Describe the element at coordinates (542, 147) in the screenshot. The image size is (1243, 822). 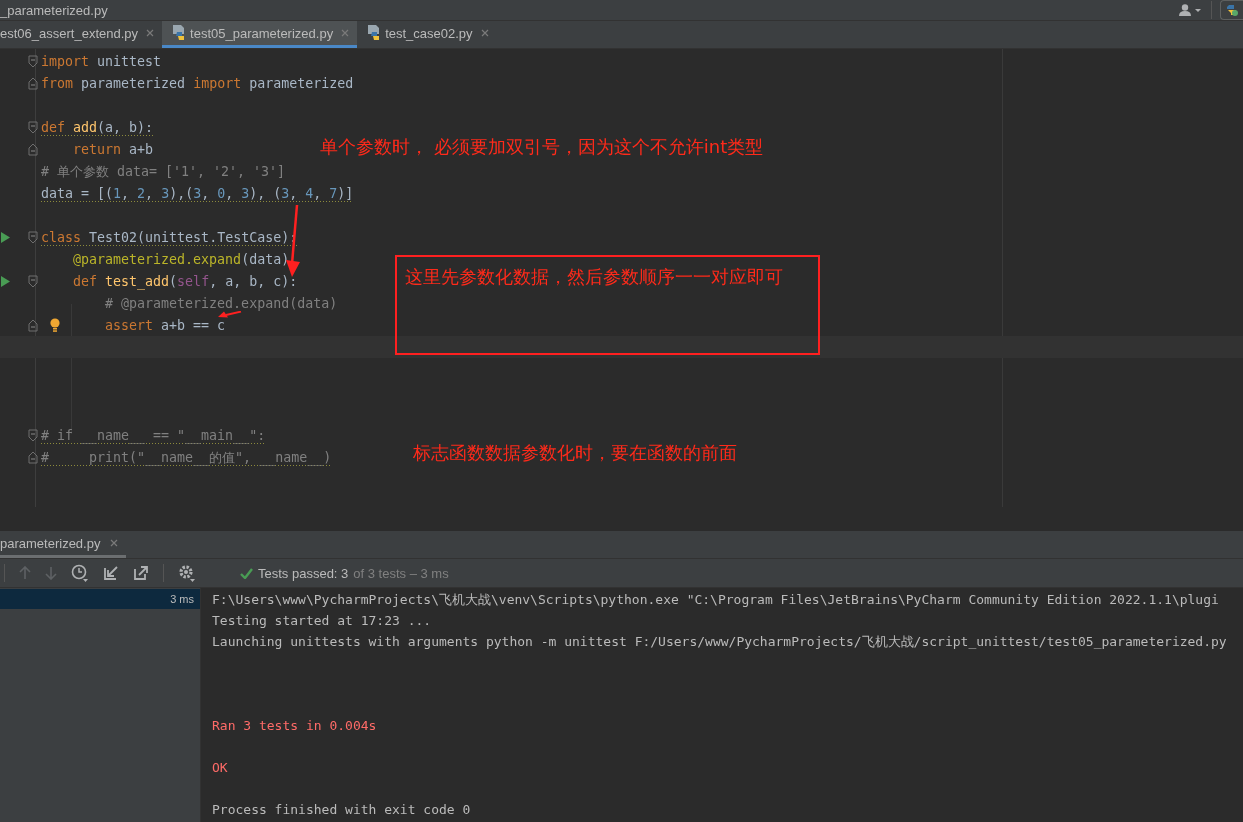
I see `annotation-text: 单个参数时， 必须要加双引号，因为这个不允许int类型` at that location.